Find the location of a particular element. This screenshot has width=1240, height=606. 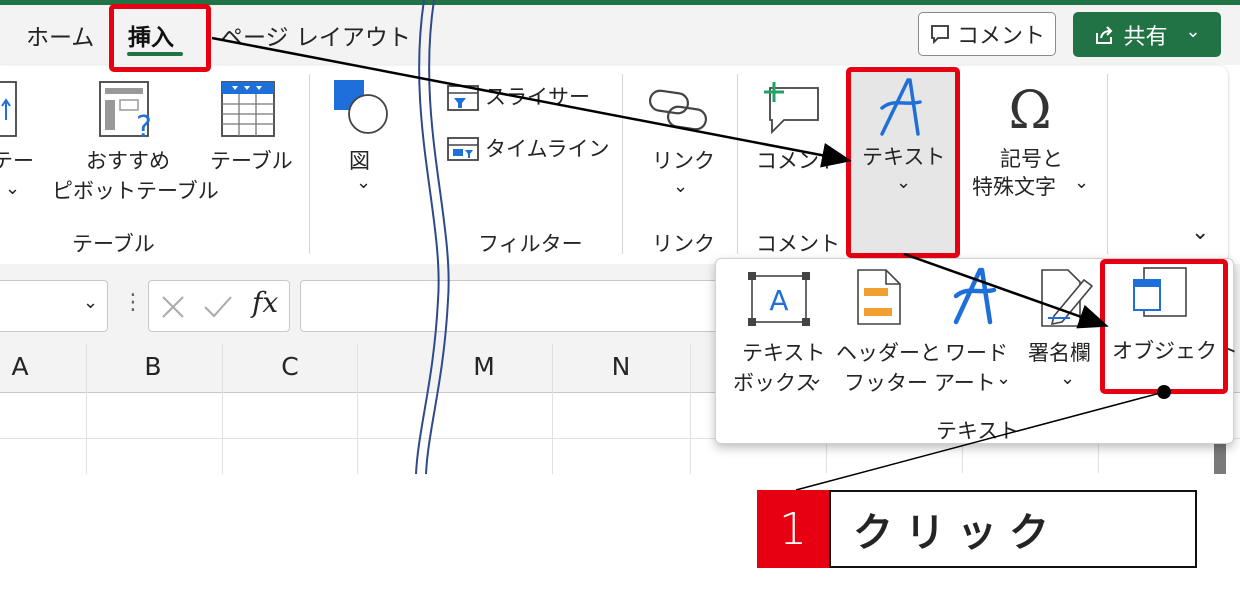

callout-step-number: 1 is located at coordinates (793, 529).